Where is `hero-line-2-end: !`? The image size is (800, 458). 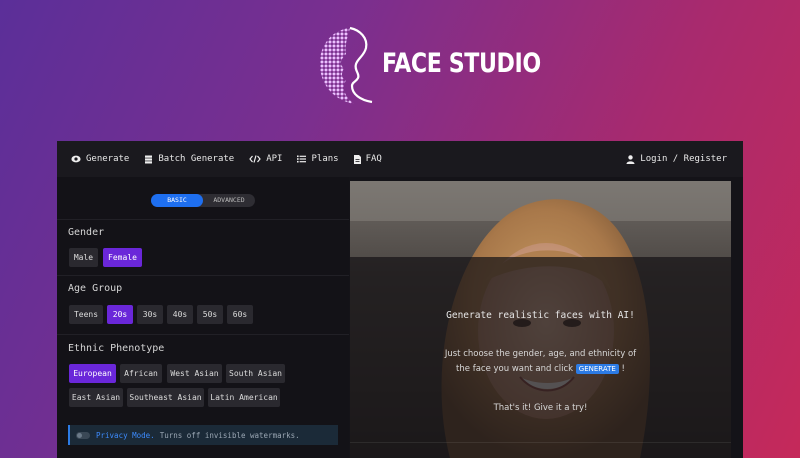 hero-line-2-end: ! is located at coordinates (623, 369).